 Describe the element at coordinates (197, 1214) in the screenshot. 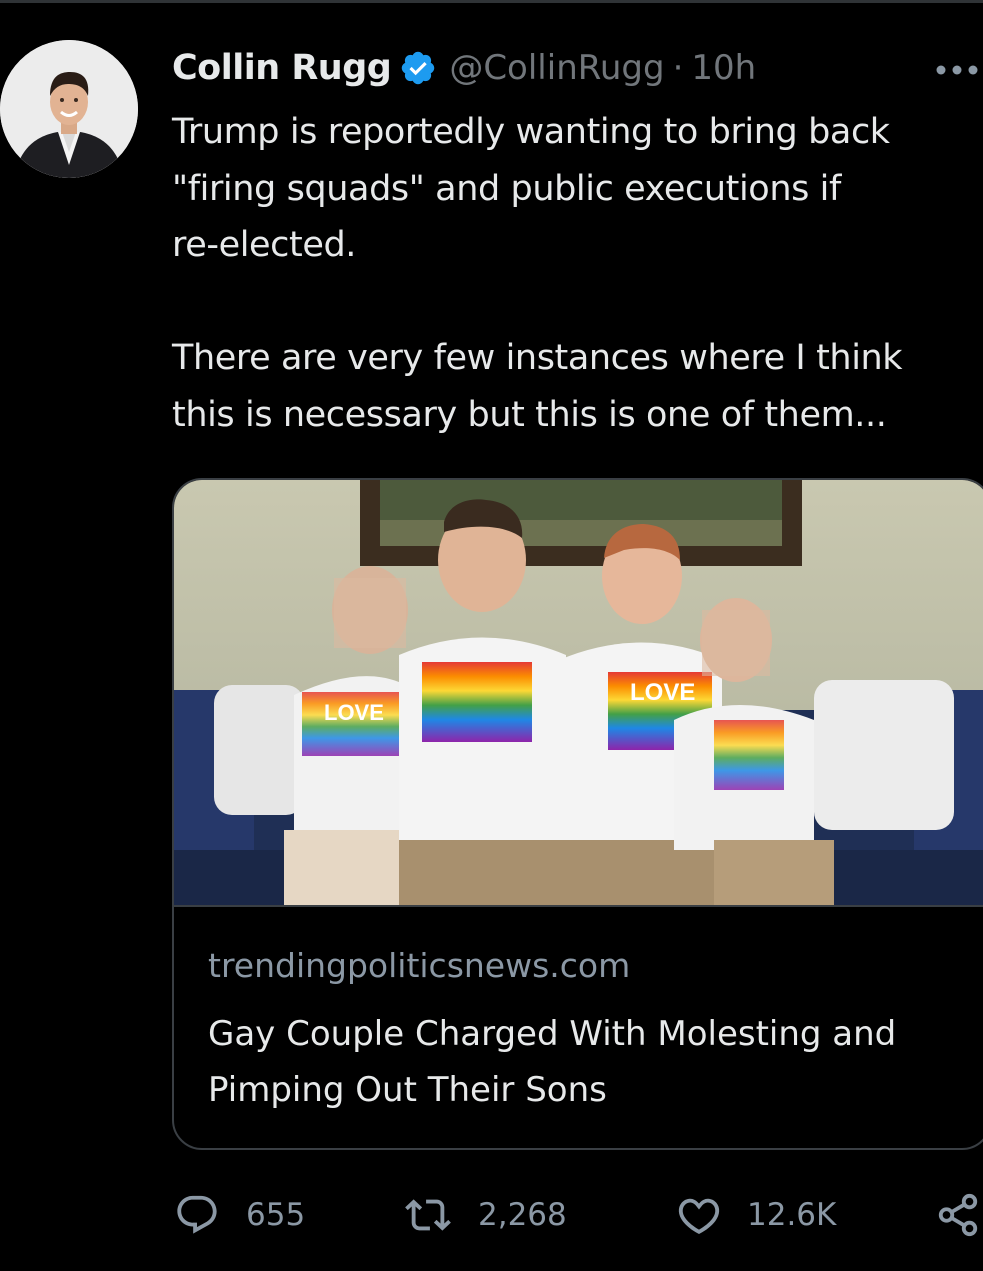

I see `reply-icon` at that location.